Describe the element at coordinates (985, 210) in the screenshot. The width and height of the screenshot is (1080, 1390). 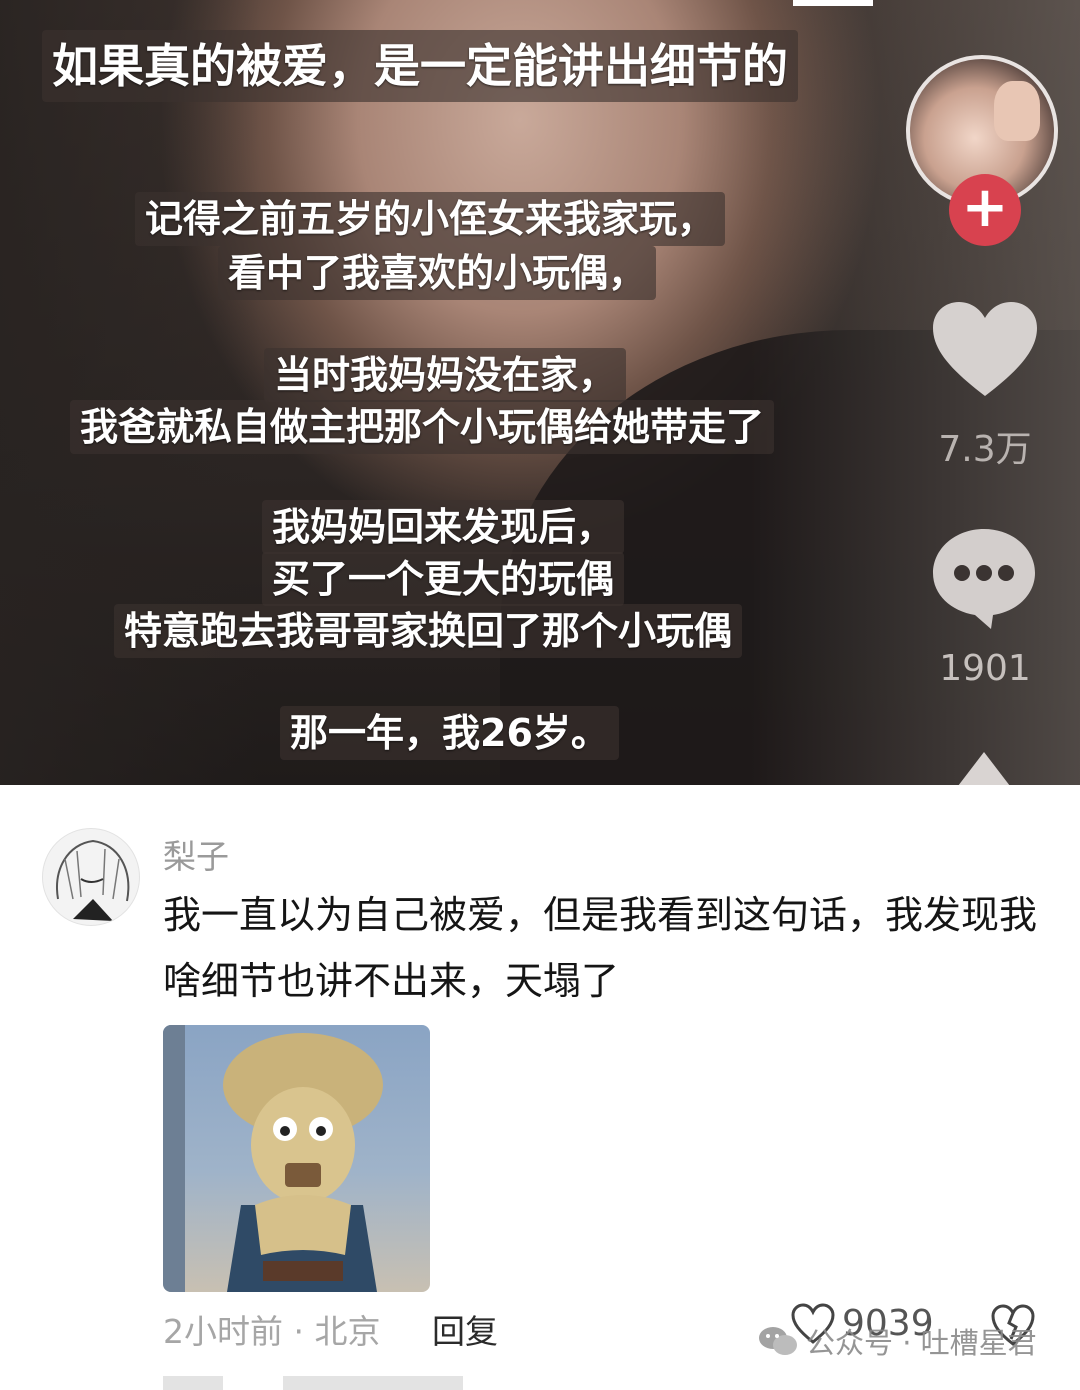
I see `follow-button: +` at that location.